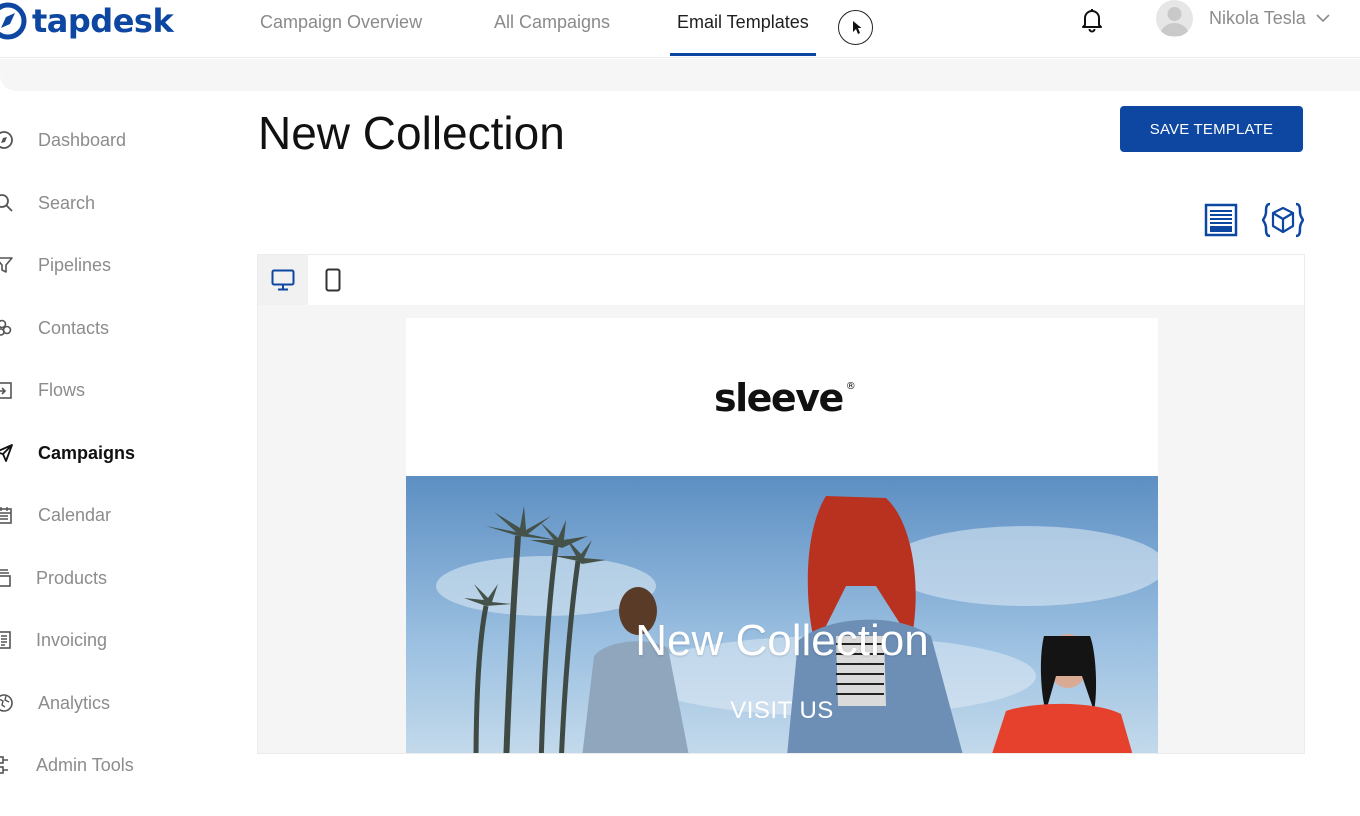 Image resolution: width=1360 pixels, height=816 pixels. Describe the element at coordinates (85, 765) in the screenshot. I see `sidebar-item-label: Admin Tools` at that location.